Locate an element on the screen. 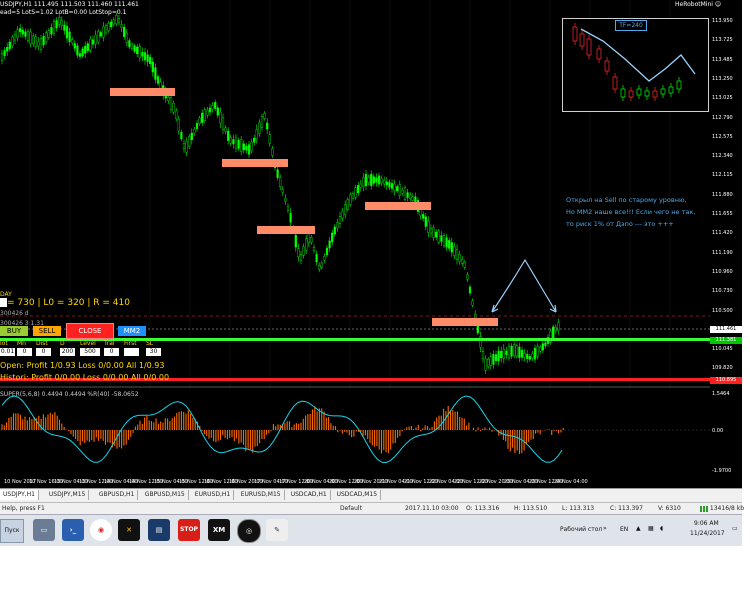 The image size is (750, 600). mini-timeframe-label: TF=240 is located at coordinates (631, 25).